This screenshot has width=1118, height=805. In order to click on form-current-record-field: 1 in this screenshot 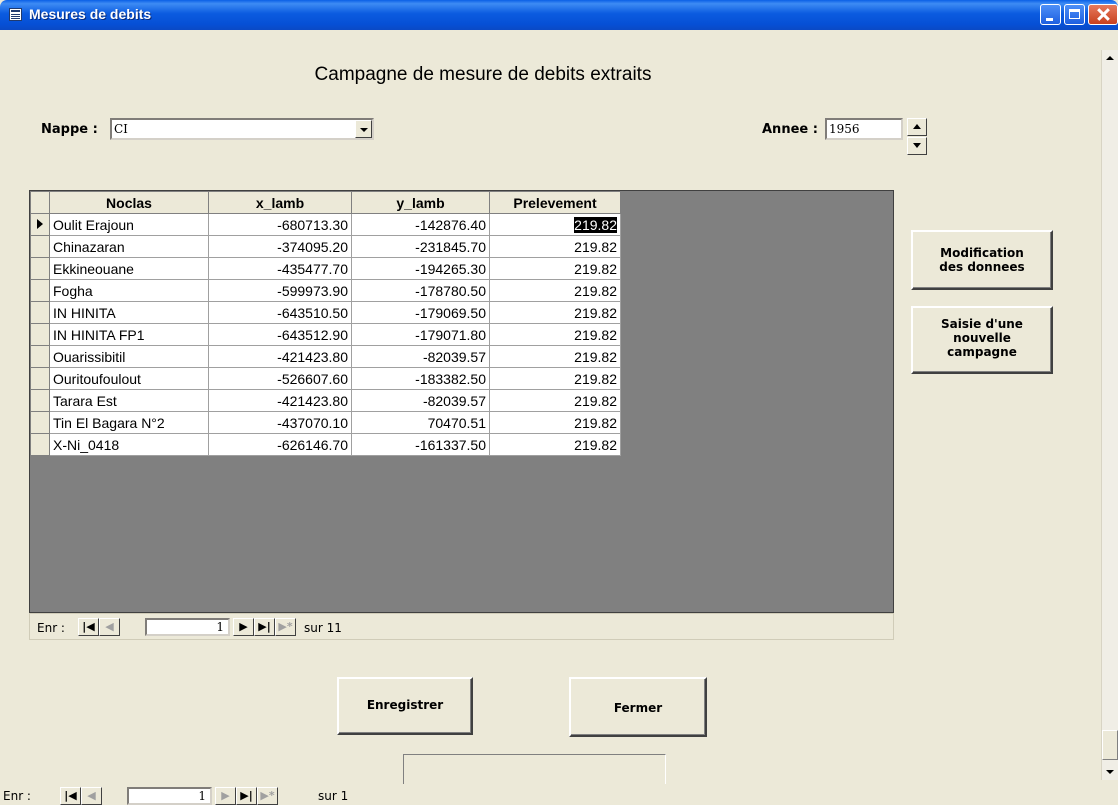, I will do `click(169, 796)`.